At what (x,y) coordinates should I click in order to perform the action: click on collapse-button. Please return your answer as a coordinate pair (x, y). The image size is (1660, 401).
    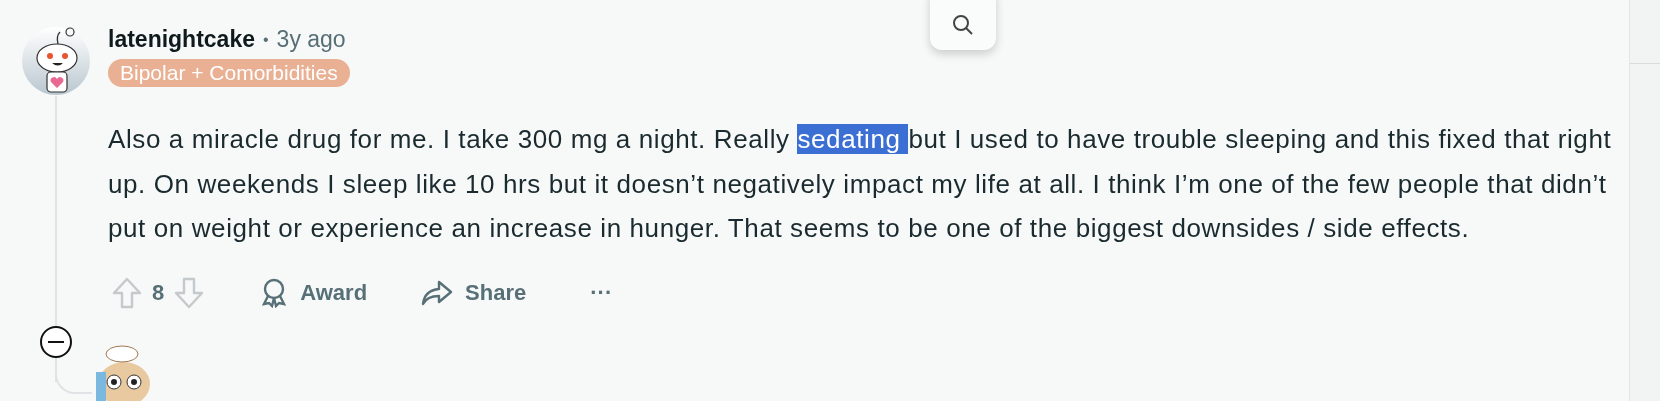
    Looking at the image, I should click on (56, 342).